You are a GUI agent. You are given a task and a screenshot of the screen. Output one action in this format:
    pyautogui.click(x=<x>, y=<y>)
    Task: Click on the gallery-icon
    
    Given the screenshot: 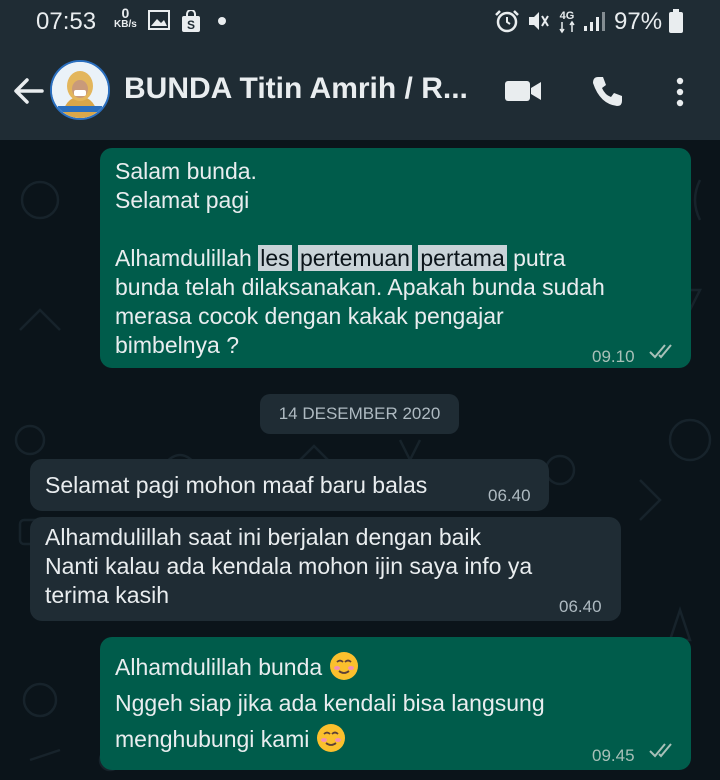 What is the action you would take?
    pyautogui.click(x=159, y=20)
    